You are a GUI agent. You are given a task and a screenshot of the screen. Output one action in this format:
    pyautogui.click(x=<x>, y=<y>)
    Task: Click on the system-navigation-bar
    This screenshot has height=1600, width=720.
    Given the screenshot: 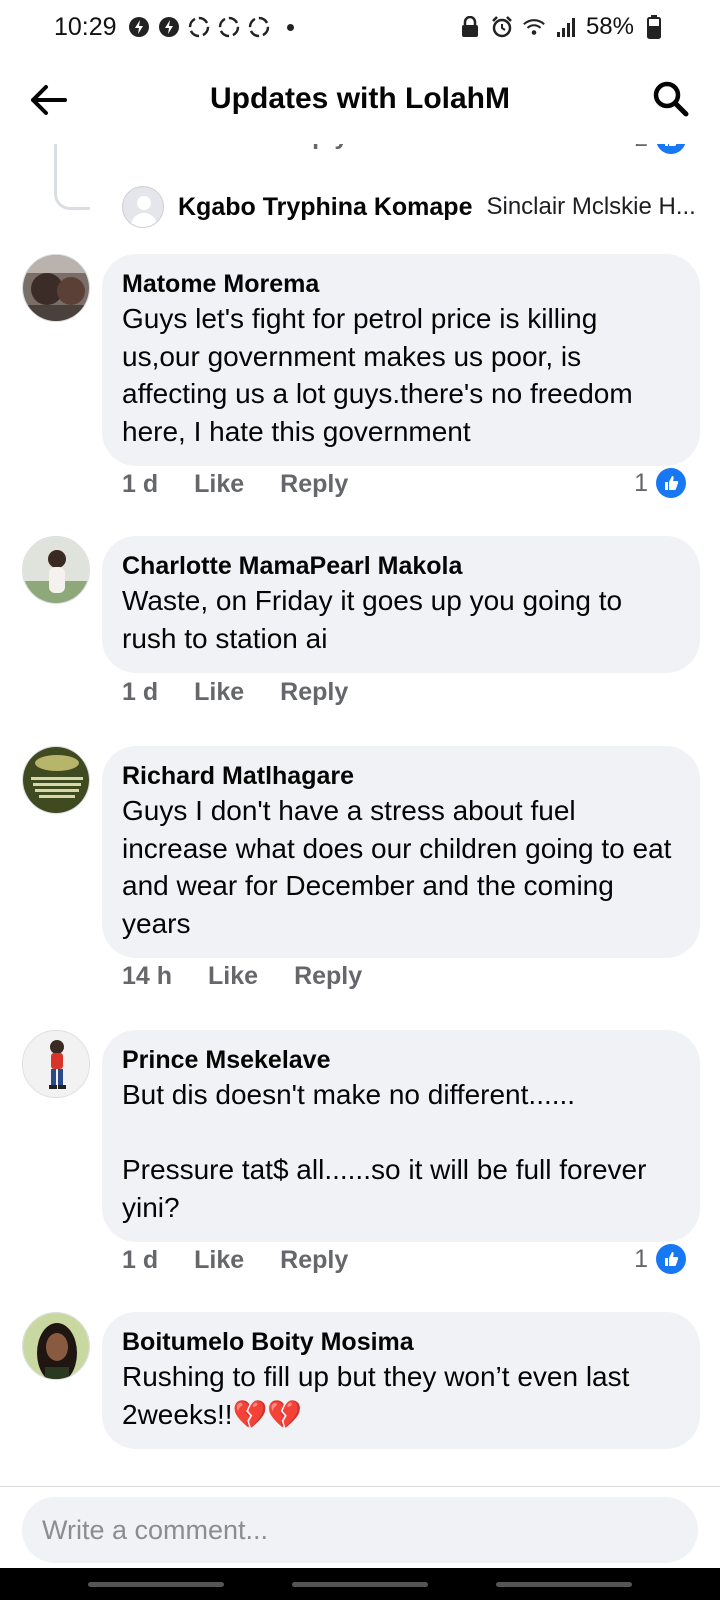 What is the action you would take?
    pyautogui.click(x=360, y=1584)
    